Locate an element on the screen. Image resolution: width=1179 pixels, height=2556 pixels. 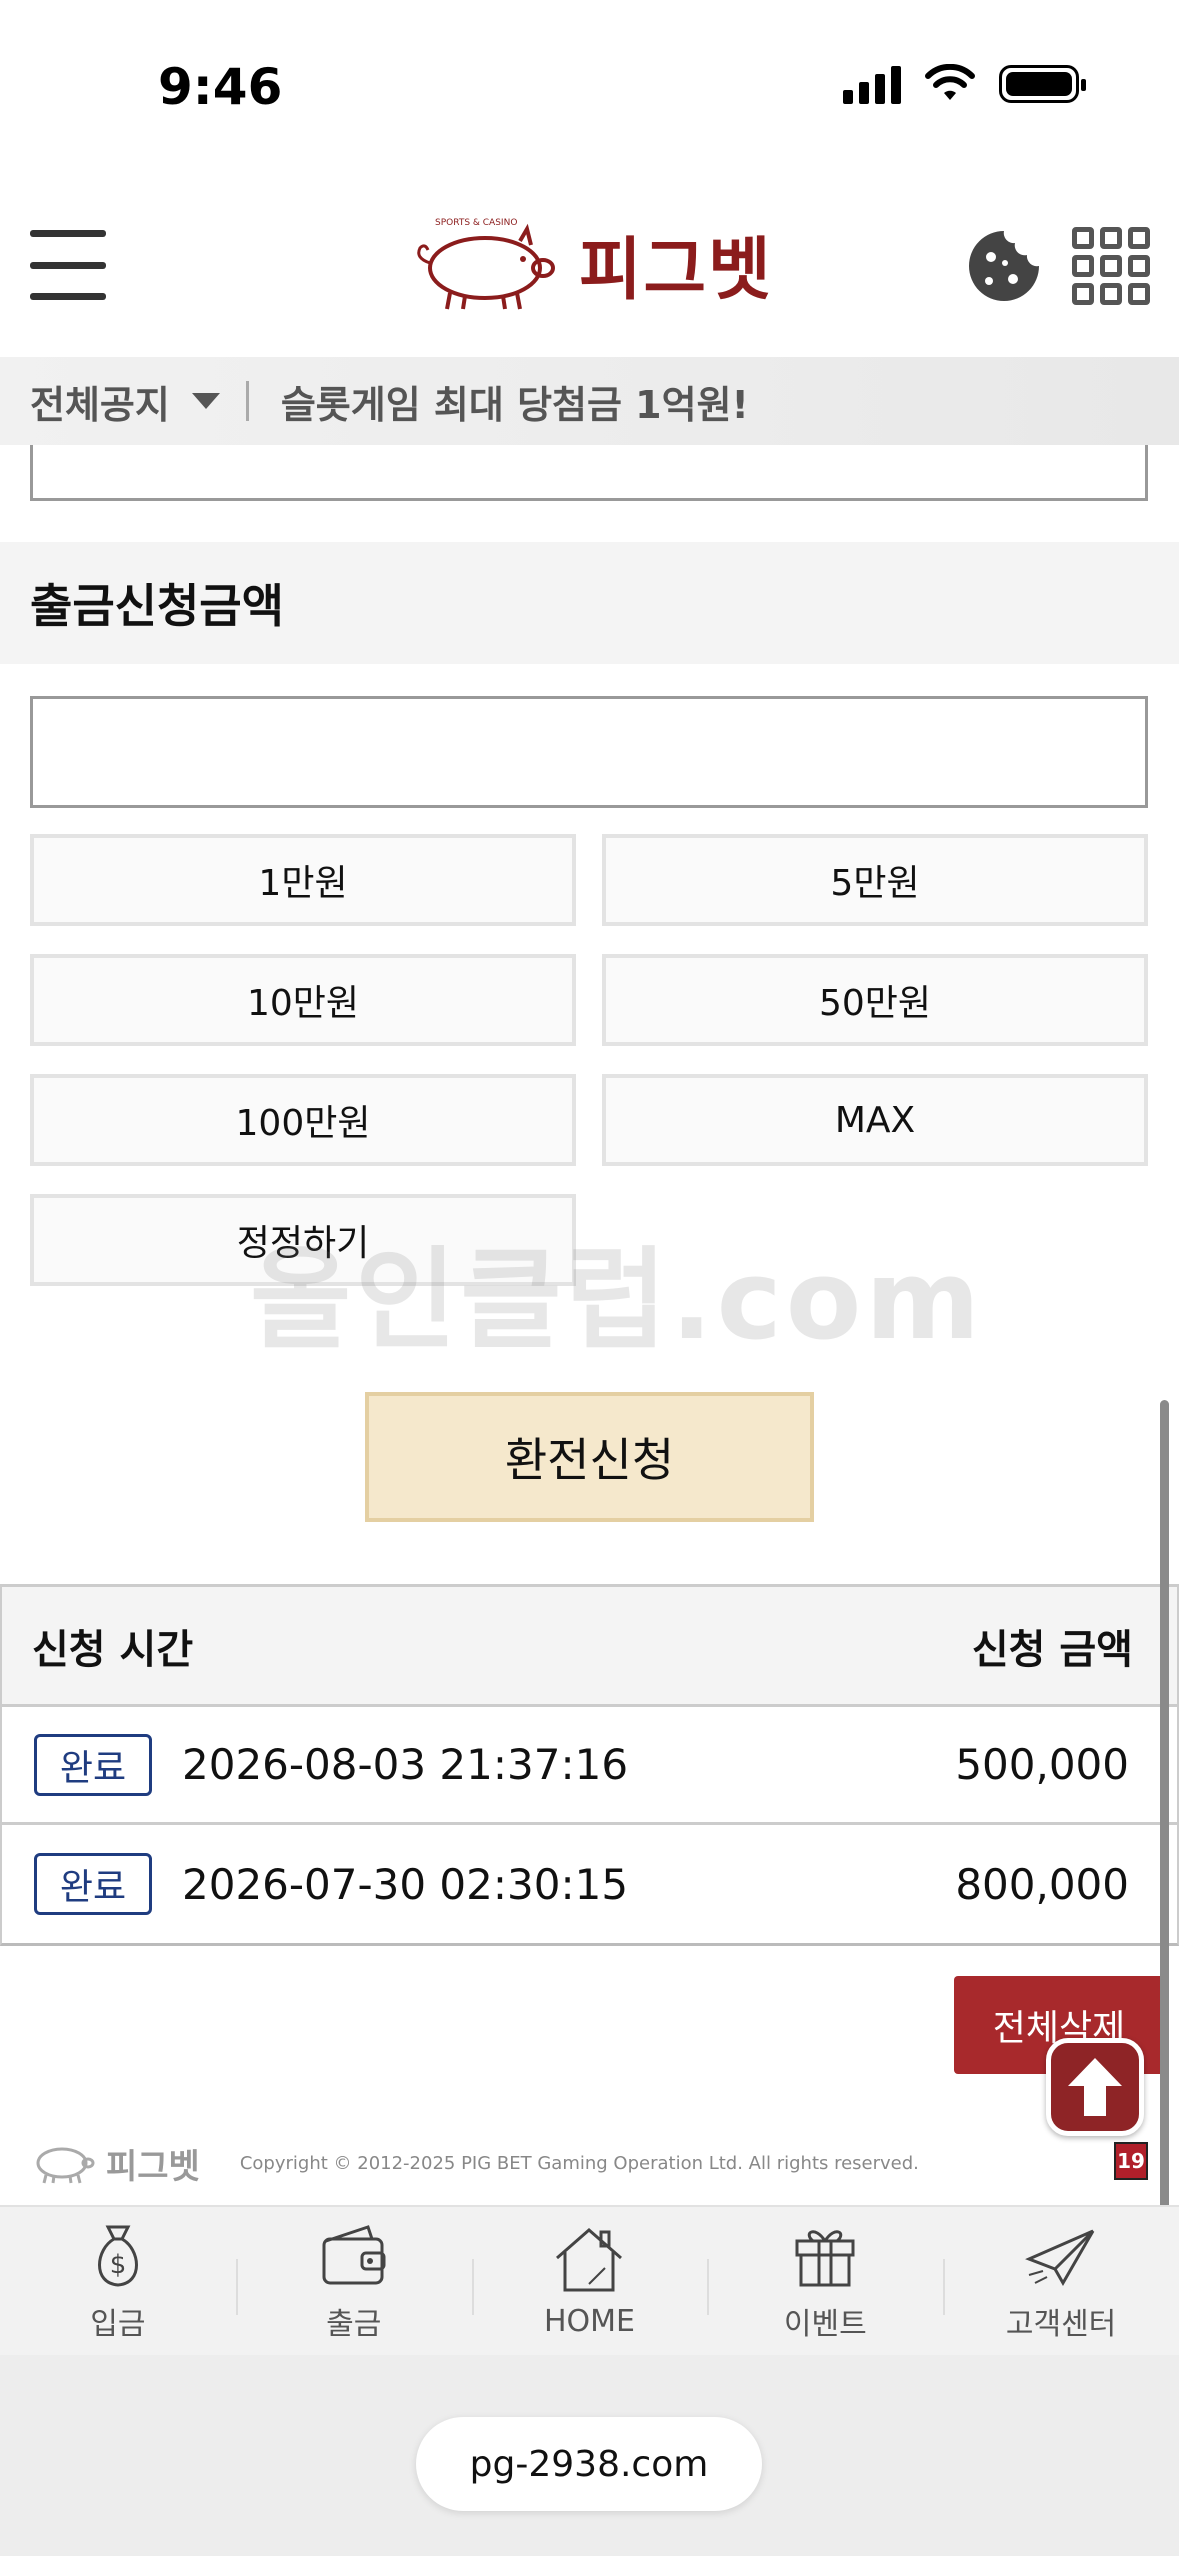
notice-text: 슬롯게임 최대 당첨금 1억원! is located at coordinates (515, 401).